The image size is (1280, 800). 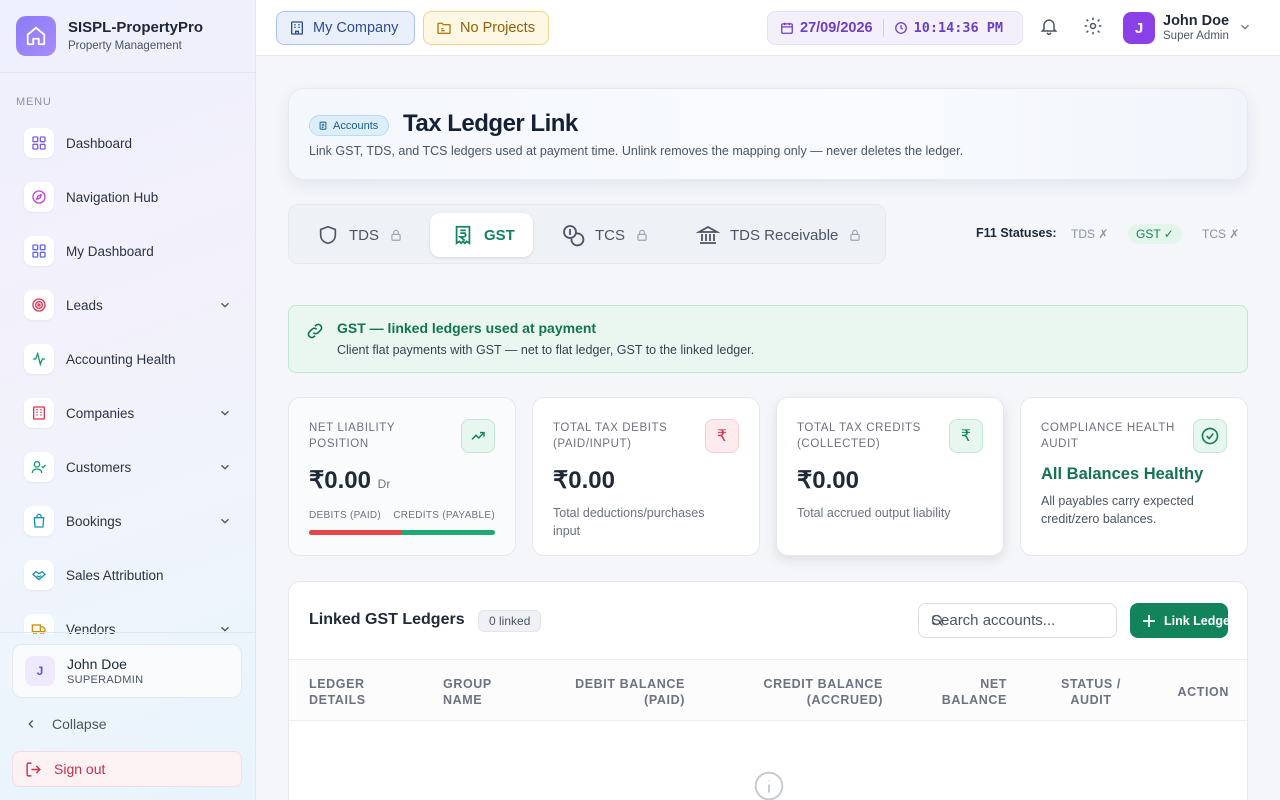 I want to click on linked-count-badge: 0 linked, so click(x=510, y=621).